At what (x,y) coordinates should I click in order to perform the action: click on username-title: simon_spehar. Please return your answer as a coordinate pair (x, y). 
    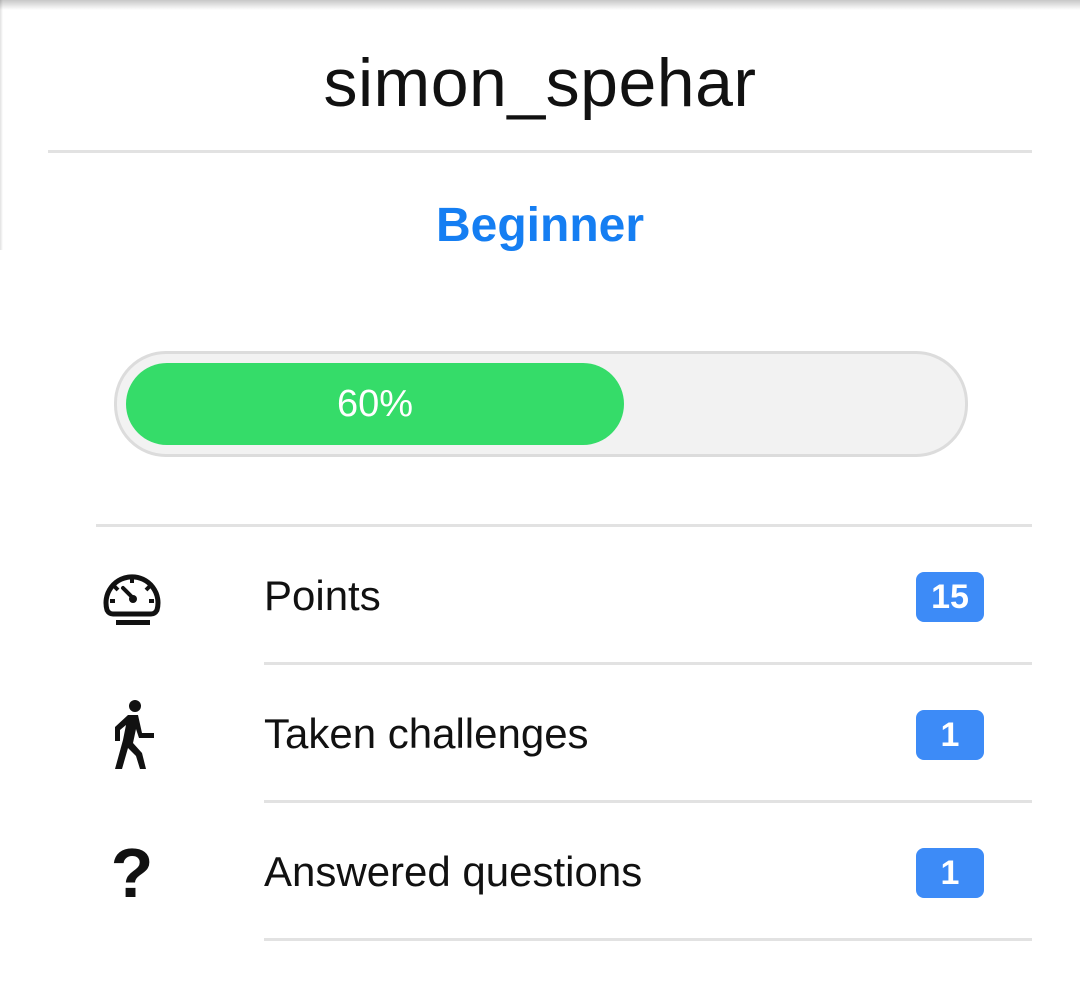
    Looking at the image, I should click on (540, 83).